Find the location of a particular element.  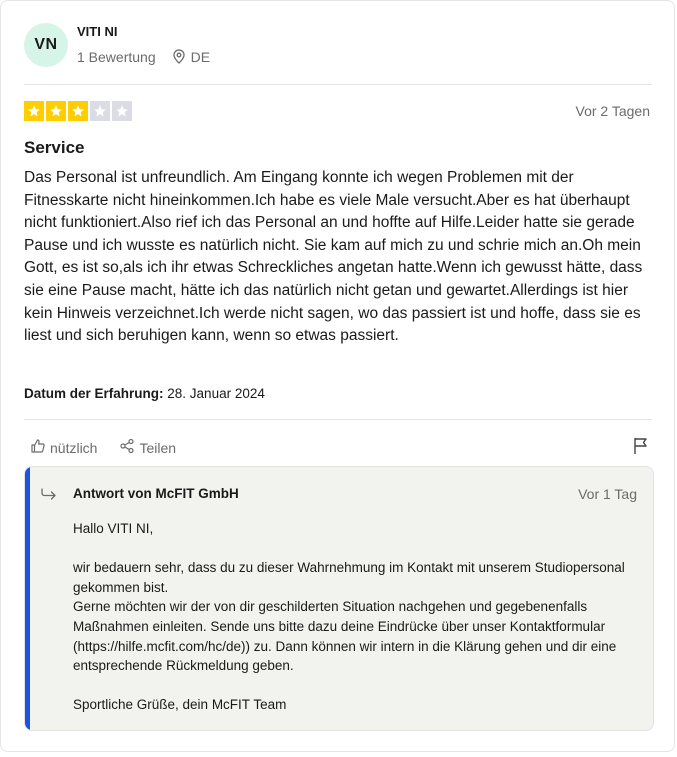

share-button: Teilen is located at coordinates (147, 447).